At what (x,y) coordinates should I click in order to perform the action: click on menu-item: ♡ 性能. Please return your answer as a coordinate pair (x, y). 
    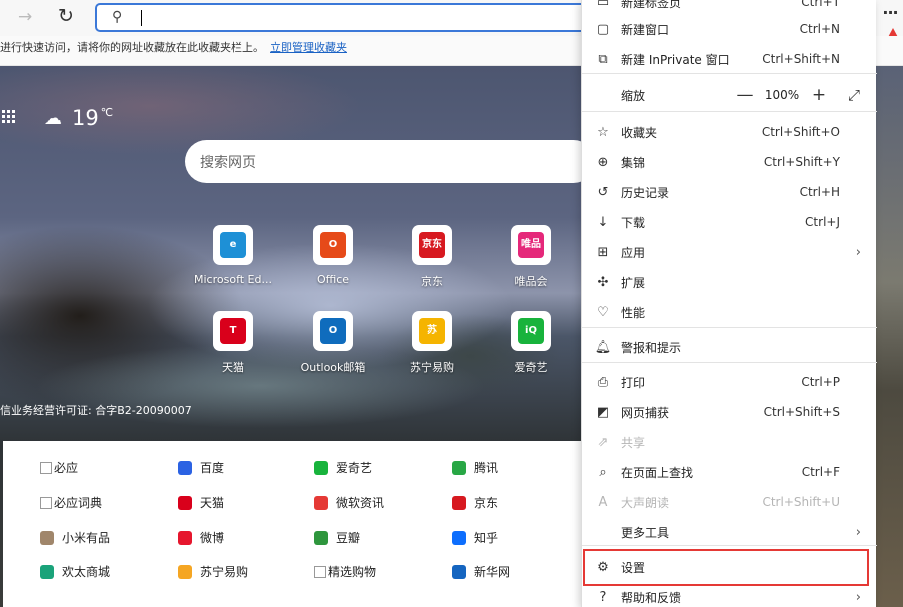
    Looking at the image, I should click on (729, 312).